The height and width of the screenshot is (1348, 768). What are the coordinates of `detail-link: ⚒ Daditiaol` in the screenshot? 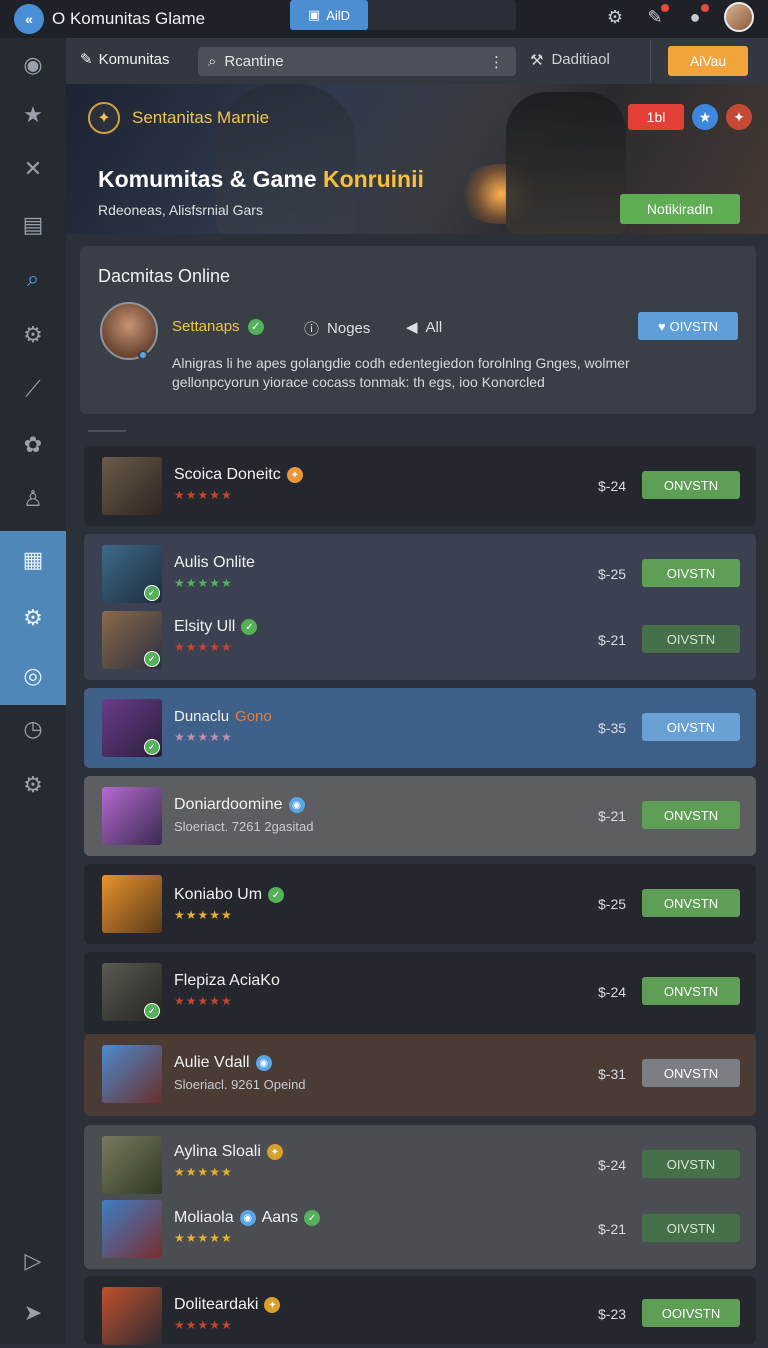 It's located at (570, 60).